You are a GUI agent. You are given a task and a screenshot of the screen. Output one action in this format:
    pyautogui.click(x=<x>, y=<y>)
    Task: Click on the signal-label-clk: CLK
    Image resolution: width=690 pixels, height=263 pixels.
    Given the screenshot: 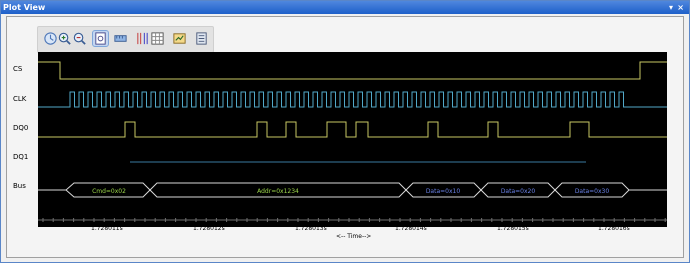 What is the action you would take?
    pyautogui.click(x=20, y=99)
    